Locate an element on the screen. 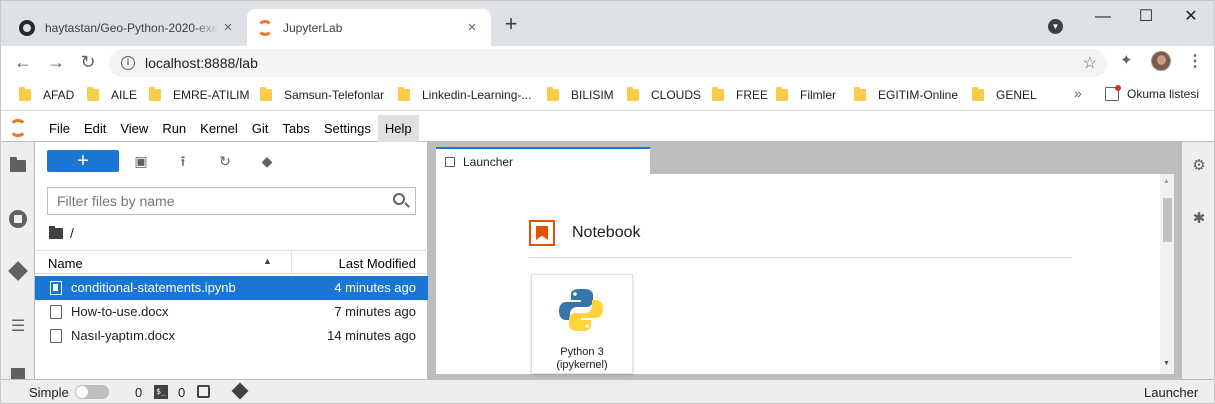  bookmark-item: EMRE-ATILIM is located at coordinates (199, 95).